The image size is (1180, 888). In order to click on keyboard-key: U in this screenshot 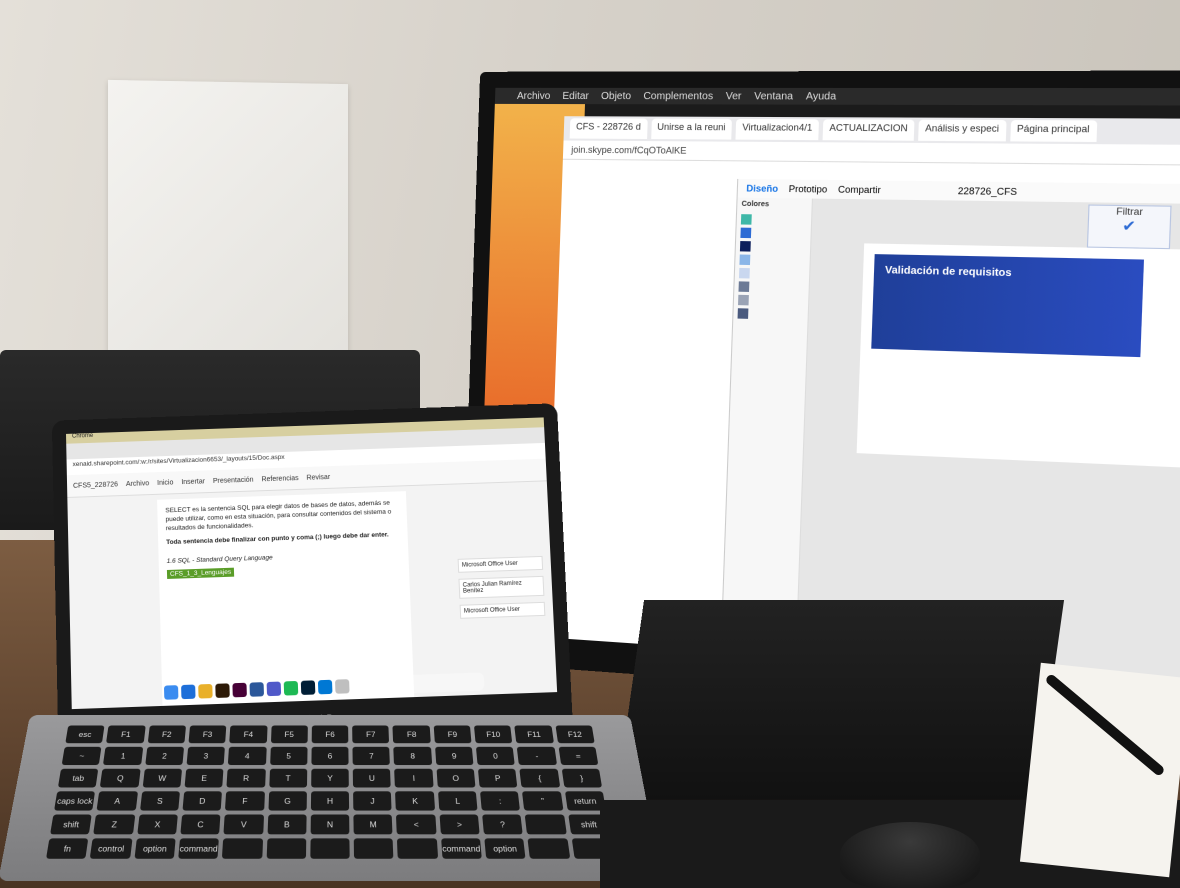, I will do `click(372, 778)`.